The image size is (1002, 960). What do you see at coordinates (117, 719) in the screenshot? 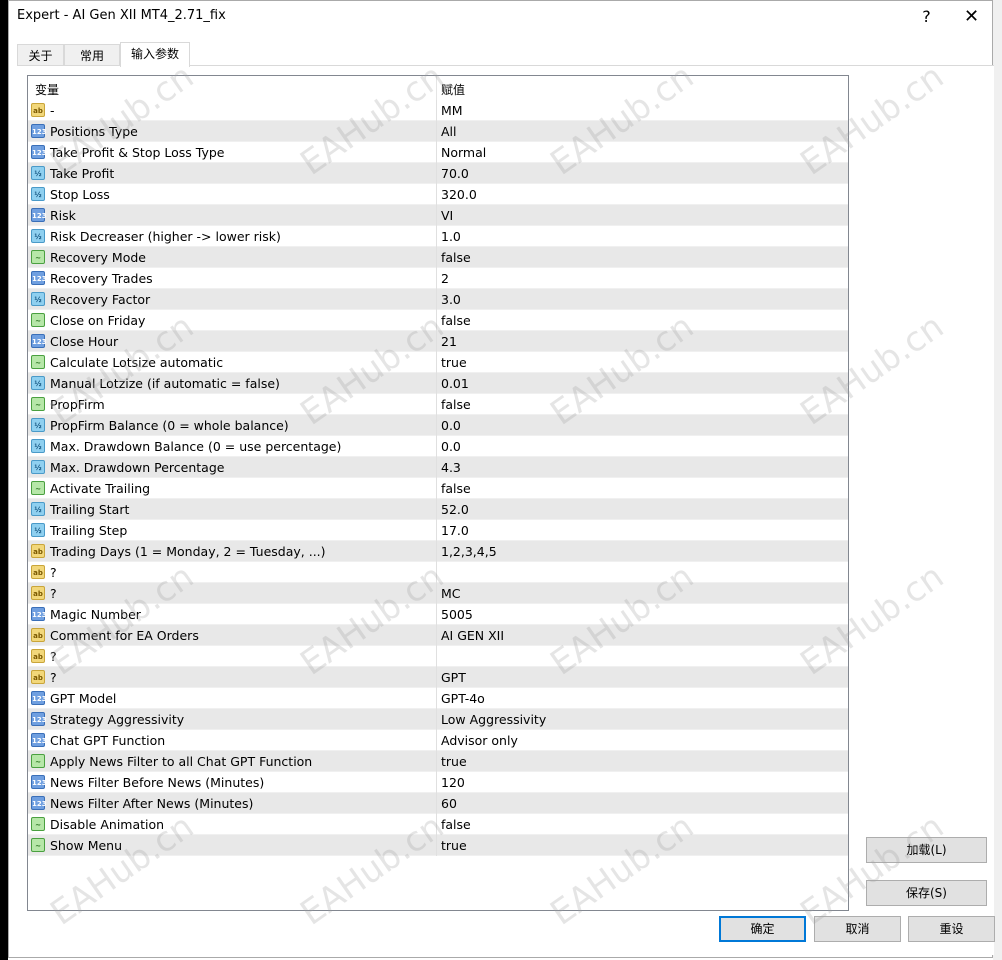
I see `parameter-name: Strategy Aggressivity` at bounding box center [117, 719].